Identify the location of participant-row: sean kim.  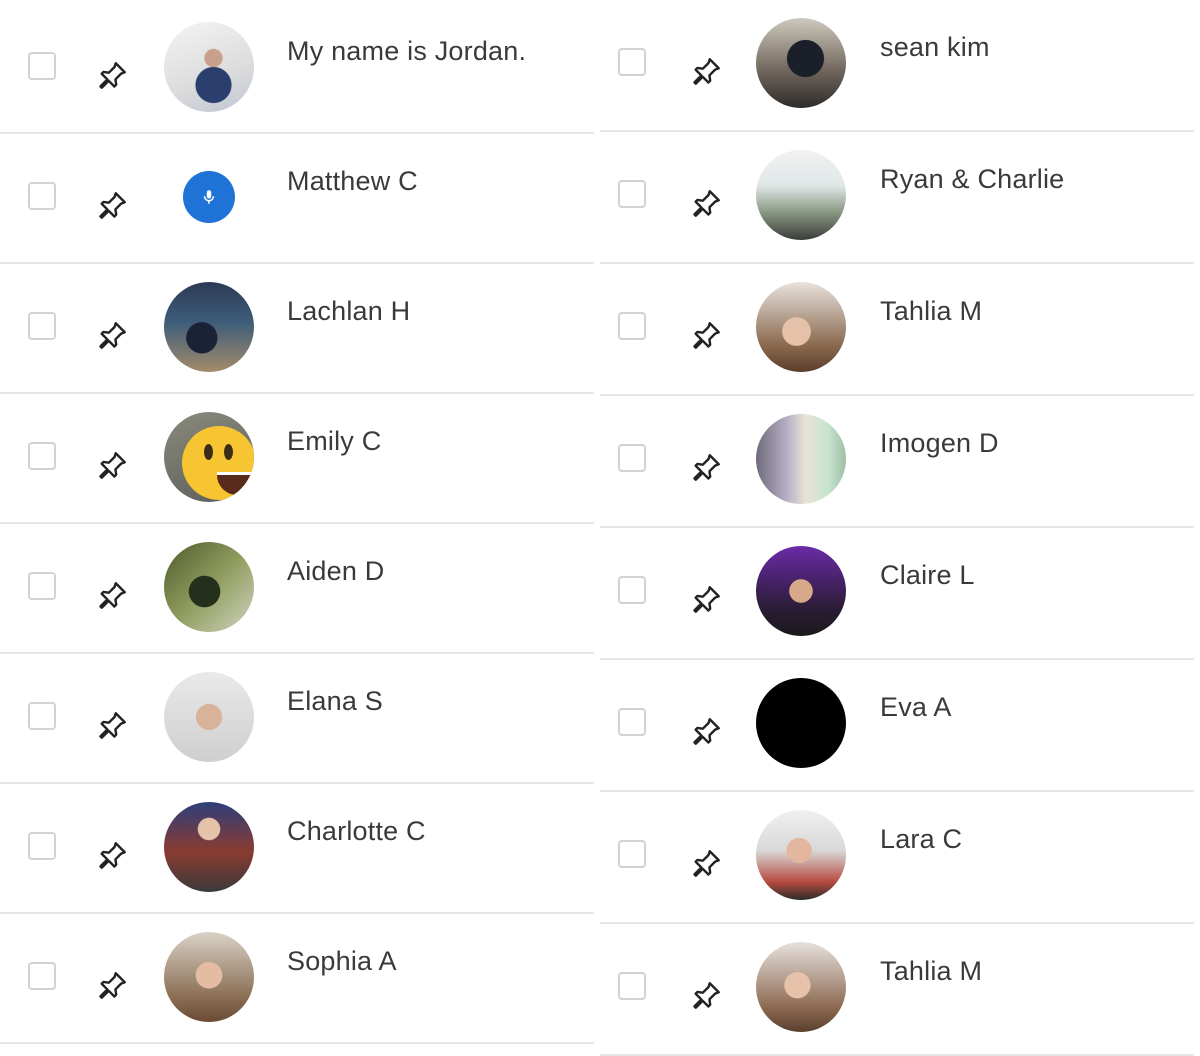
(897, 66).